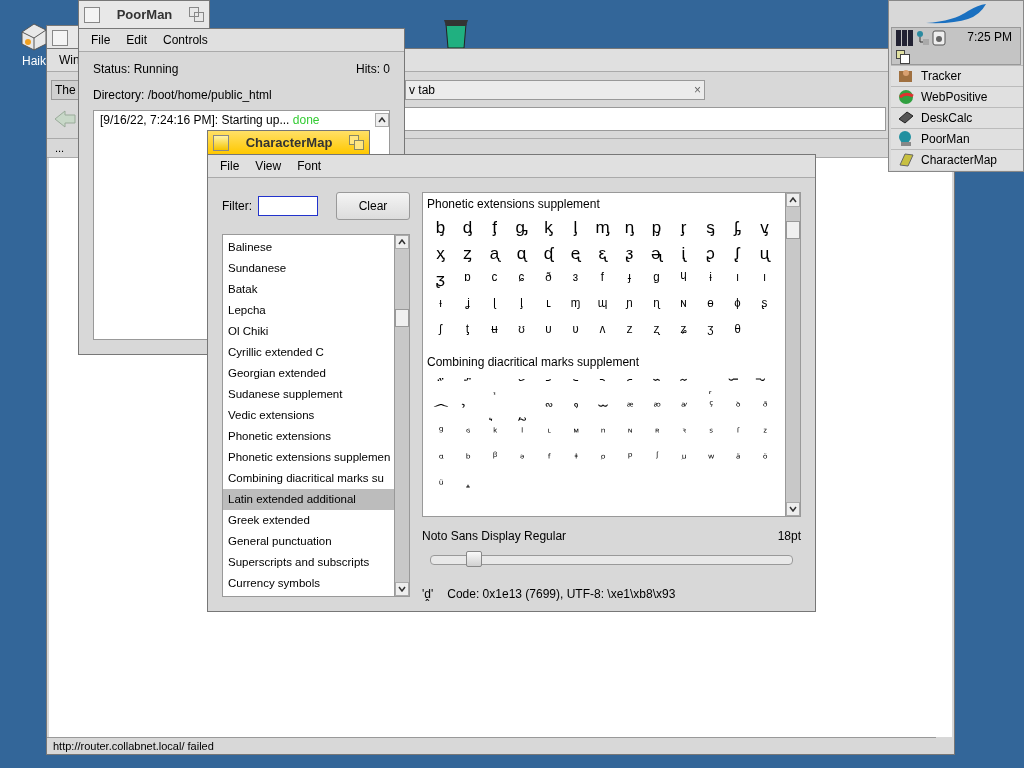  What do you see at coordinates (710, 464) in the screenshot?
I see `character-cell: ᷱ` at bounding box center [710, 464].